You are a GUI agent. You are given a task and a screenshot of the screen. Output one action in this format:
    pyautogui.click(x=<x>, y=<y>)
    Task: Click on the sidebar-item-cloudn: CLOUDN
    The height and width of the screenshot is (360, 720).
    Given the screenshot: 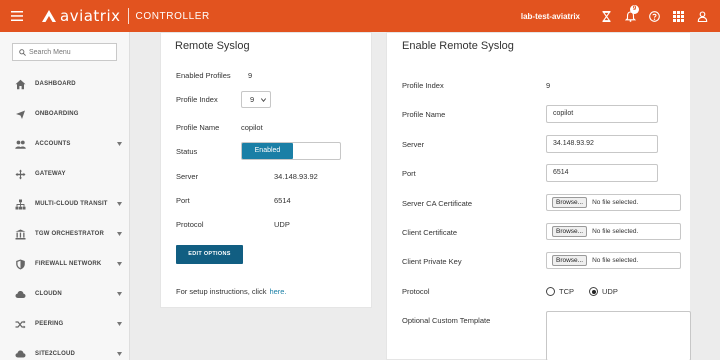 What is the action you would take?
    pyautogui.click(x=64, y=294)
    